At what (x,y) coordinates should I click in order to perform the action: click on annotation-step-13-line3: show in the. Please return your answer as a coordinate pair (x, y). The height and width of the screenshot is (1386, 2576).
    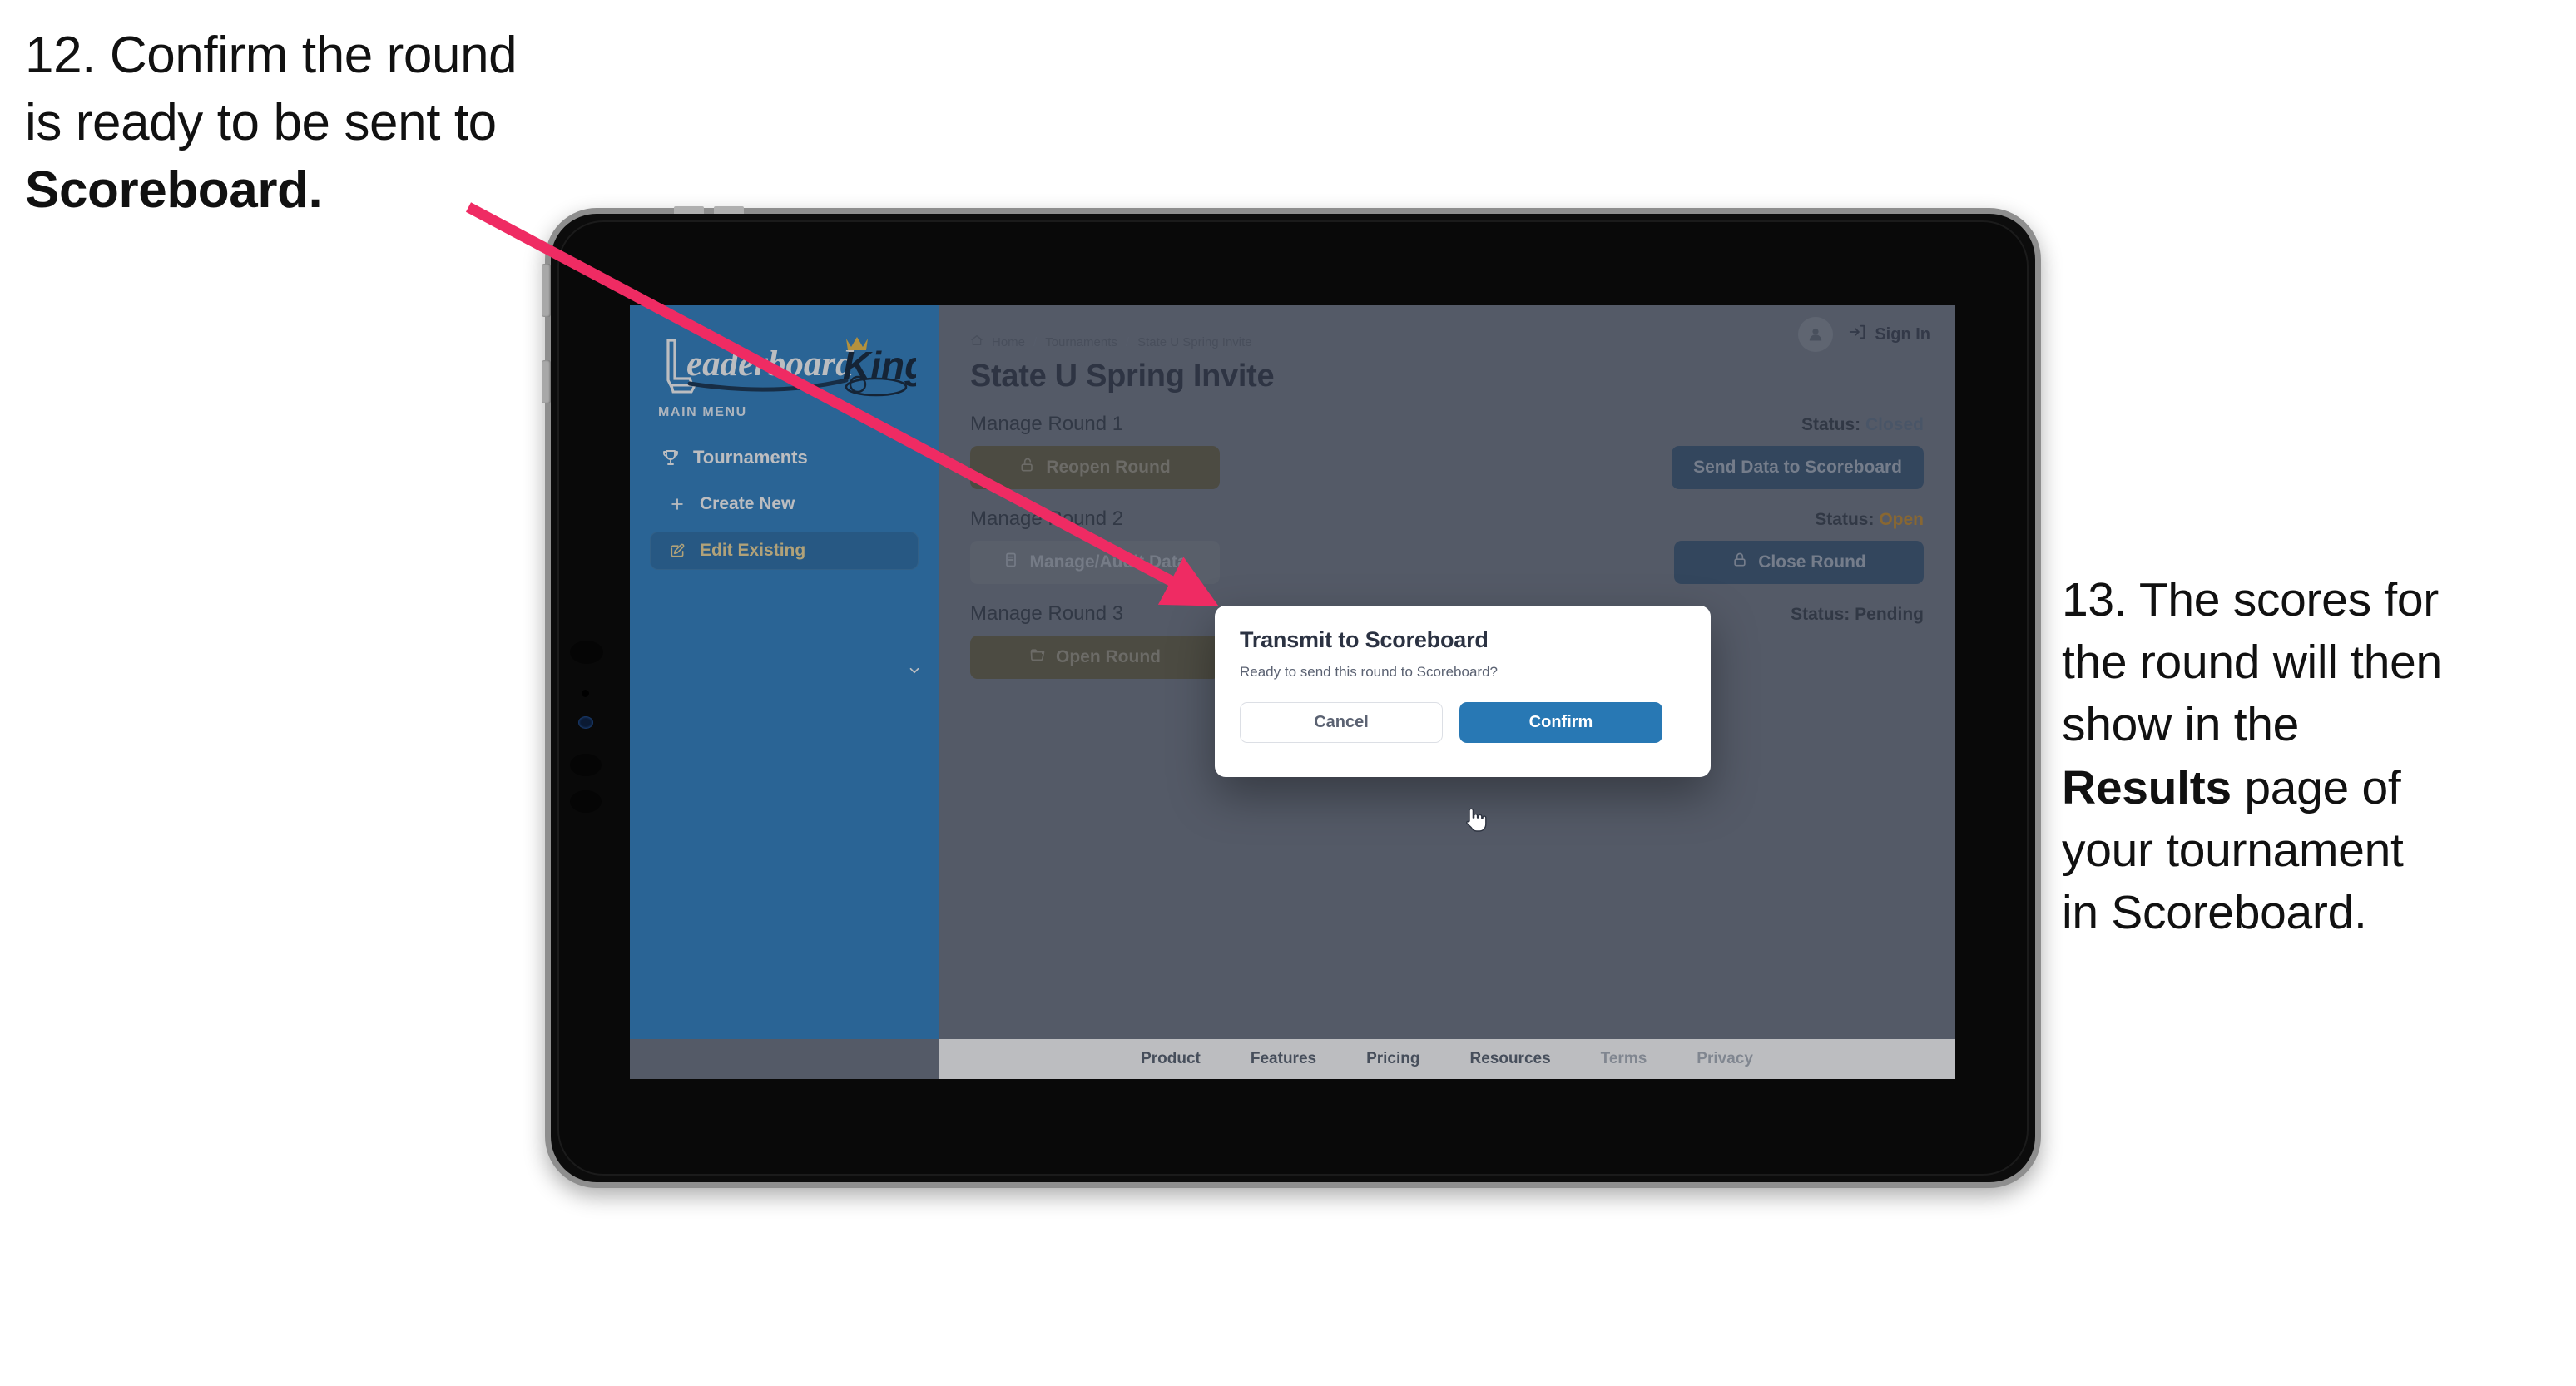
    Looking at the image, I should click on (2181, 725).